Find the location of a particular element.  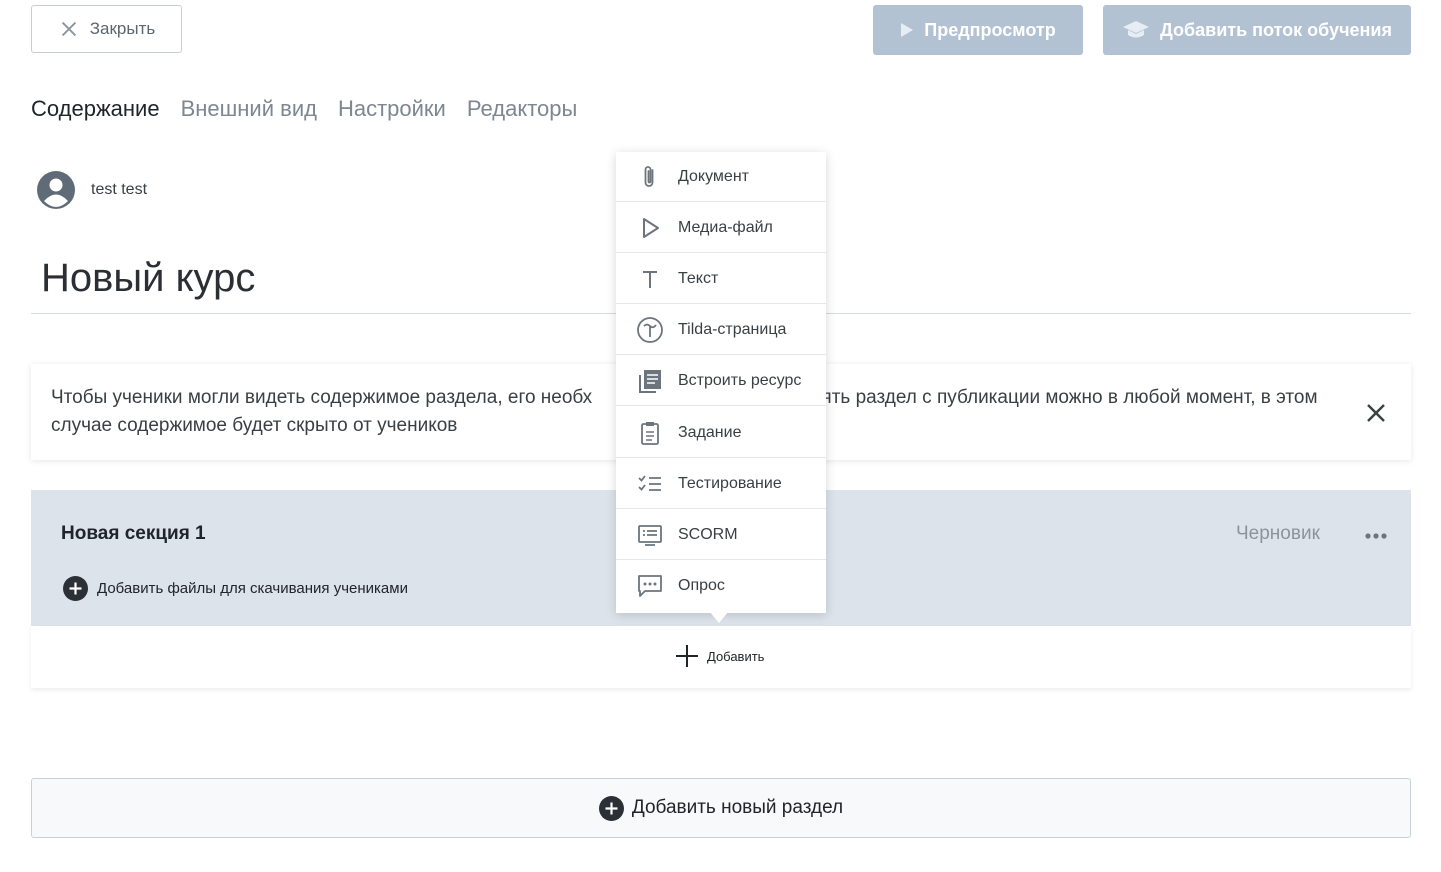

menu-item-label: Текст is located at coordinates (698, 278).